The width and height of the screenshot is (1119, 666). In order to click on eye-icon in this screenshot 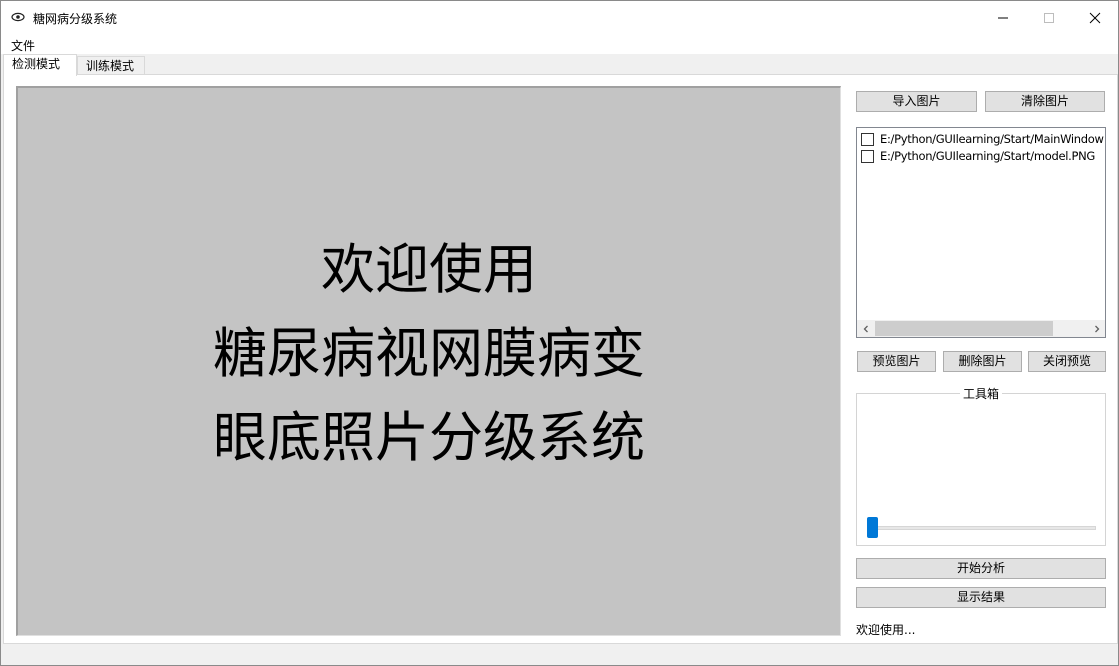, I will do `click(18, 17)`.